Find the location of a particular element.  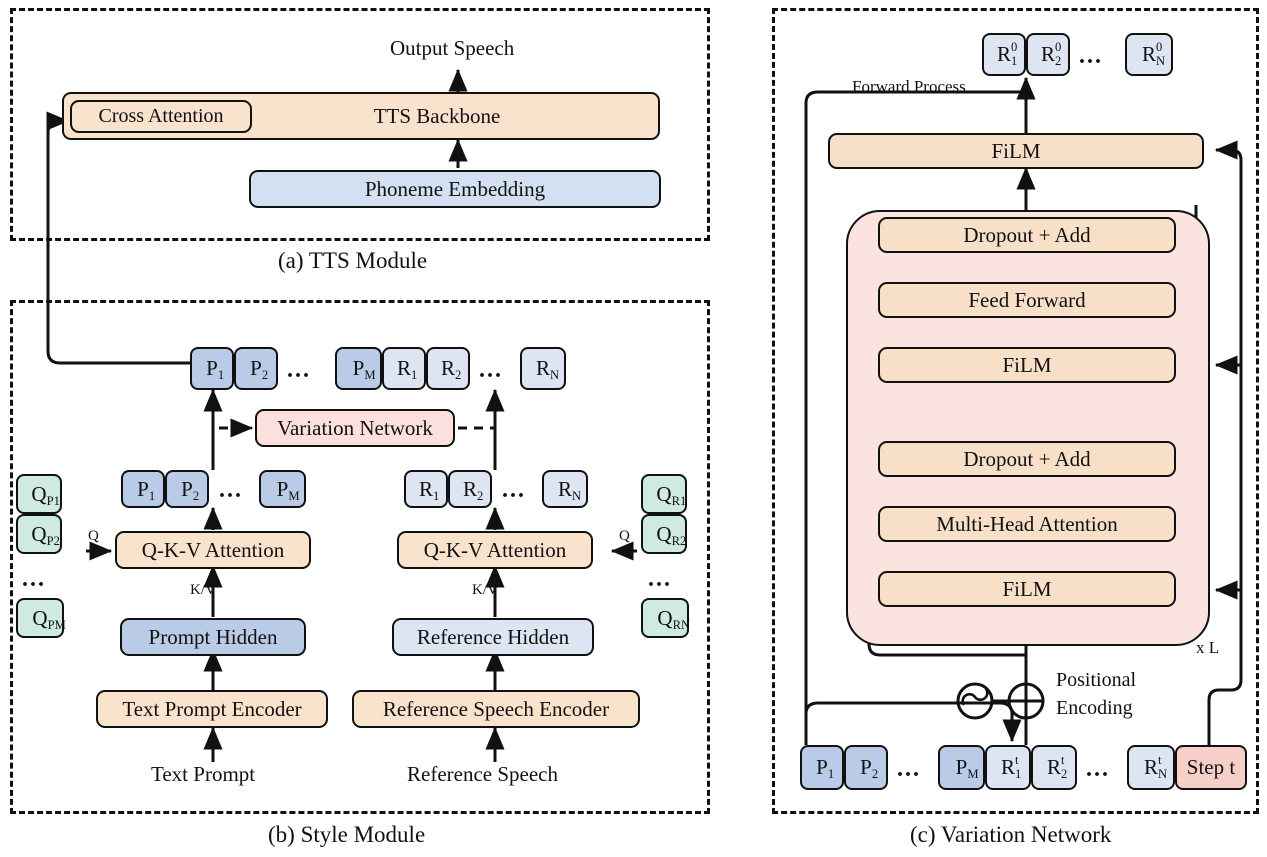

variation-network-label: Variation Network is located at coordinates (355, 427).